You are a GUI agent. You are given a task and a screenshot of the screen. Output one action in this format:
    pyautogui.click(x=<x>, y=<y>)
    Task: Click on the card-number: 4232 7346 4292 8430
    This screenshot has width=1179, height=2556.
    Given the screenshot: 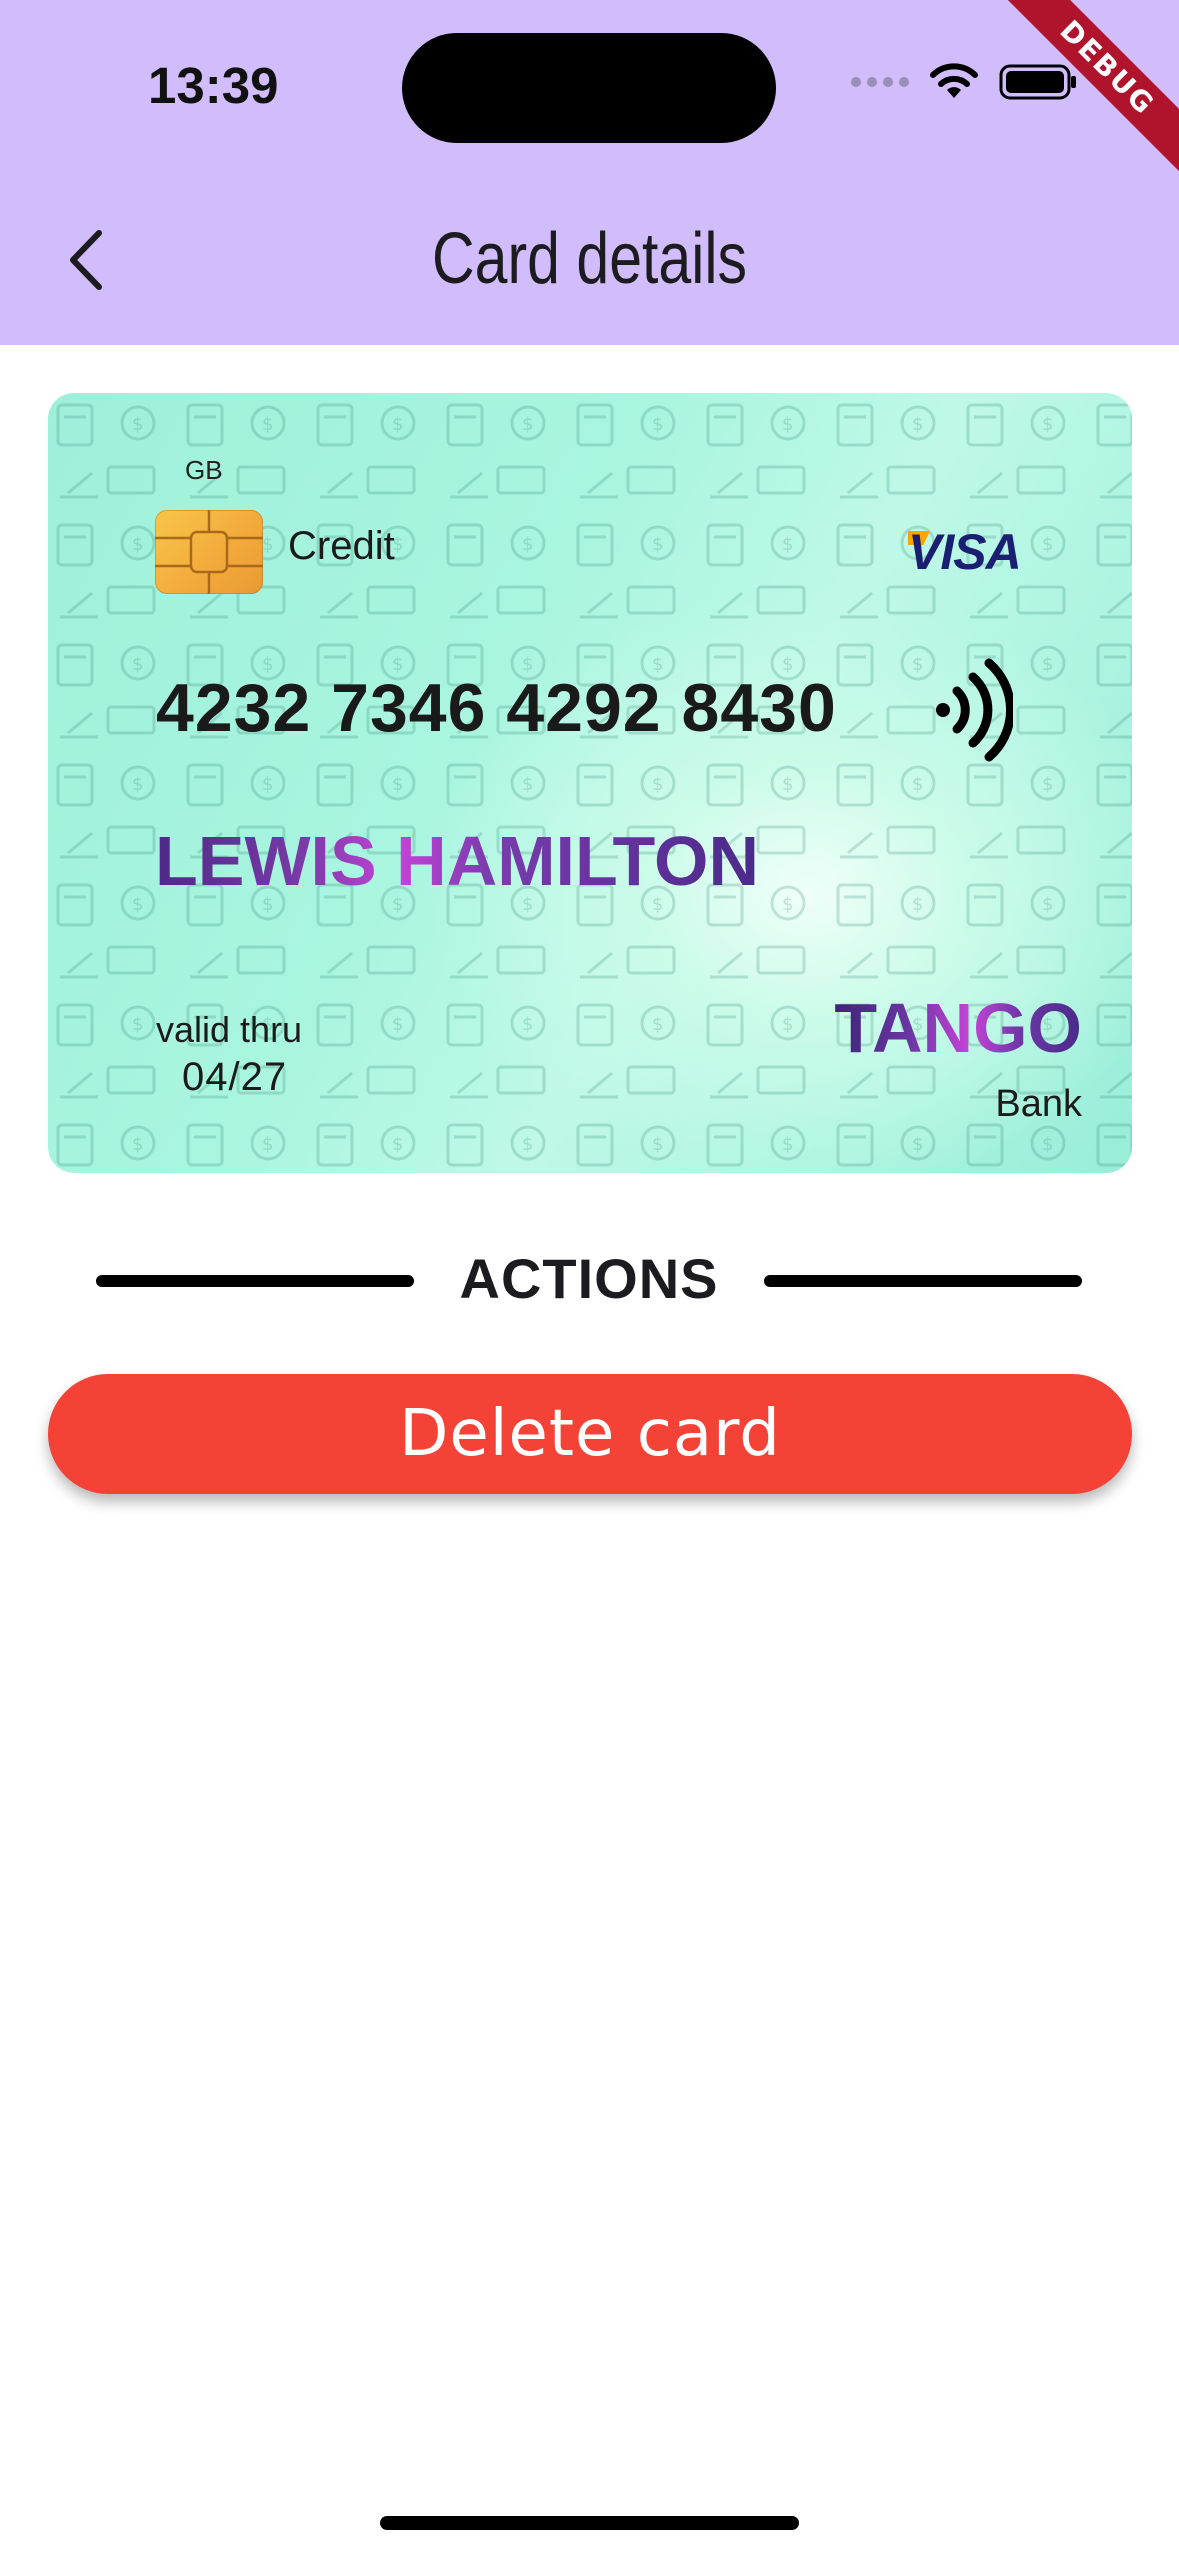 What is the action you would take?
    pyautogui.click(x=496, y=708)
    